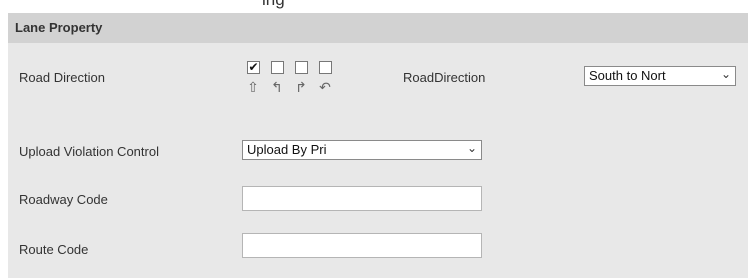 This screenshot has height=278, width=755. What do you see at coordinates (627, 75) in the screenshot?
I see `road-direction-select-value: South to Nort` at bounding box center [627, 75].